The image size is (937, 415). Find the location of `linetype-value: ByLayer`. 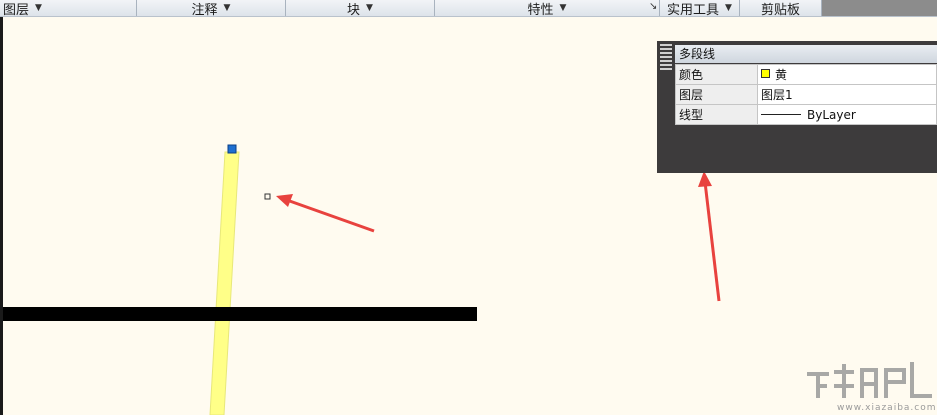

linetype-value: ByLayer is located at coordinates (847, 114).